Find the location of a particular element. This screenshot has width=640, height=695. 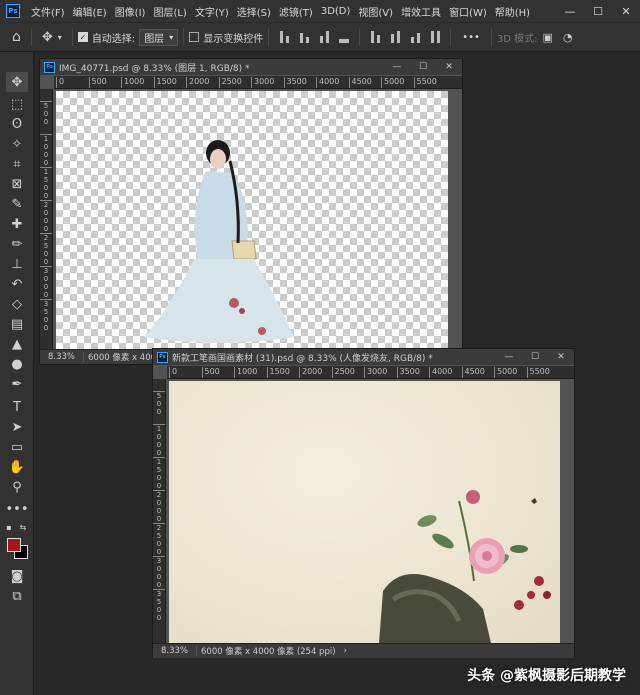

ruler-tick-label: 1500 is located at coordinates (165, 82).